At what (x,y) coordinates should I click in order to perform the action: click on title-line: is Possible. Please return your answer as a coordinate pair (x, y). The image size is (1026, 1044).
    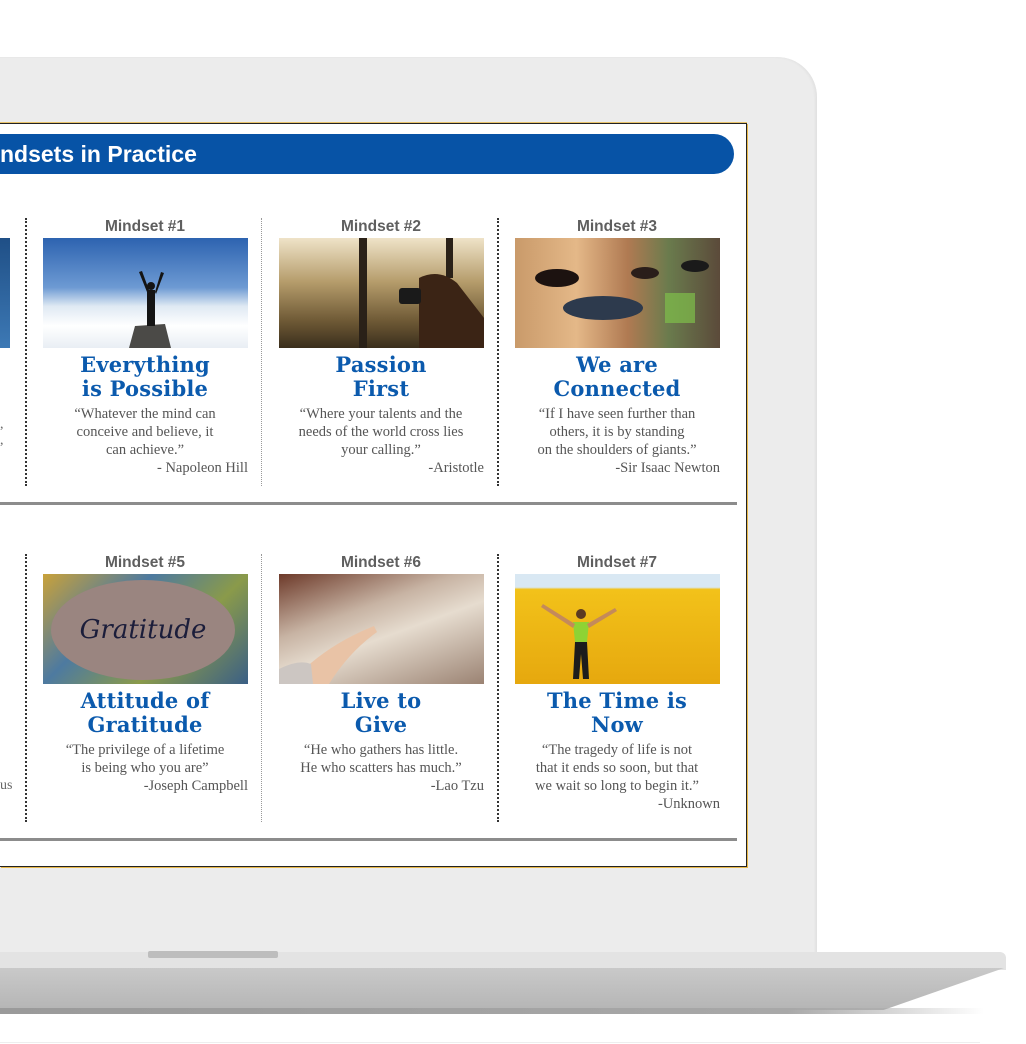
    Looking at the image, I should click on (145, 388).